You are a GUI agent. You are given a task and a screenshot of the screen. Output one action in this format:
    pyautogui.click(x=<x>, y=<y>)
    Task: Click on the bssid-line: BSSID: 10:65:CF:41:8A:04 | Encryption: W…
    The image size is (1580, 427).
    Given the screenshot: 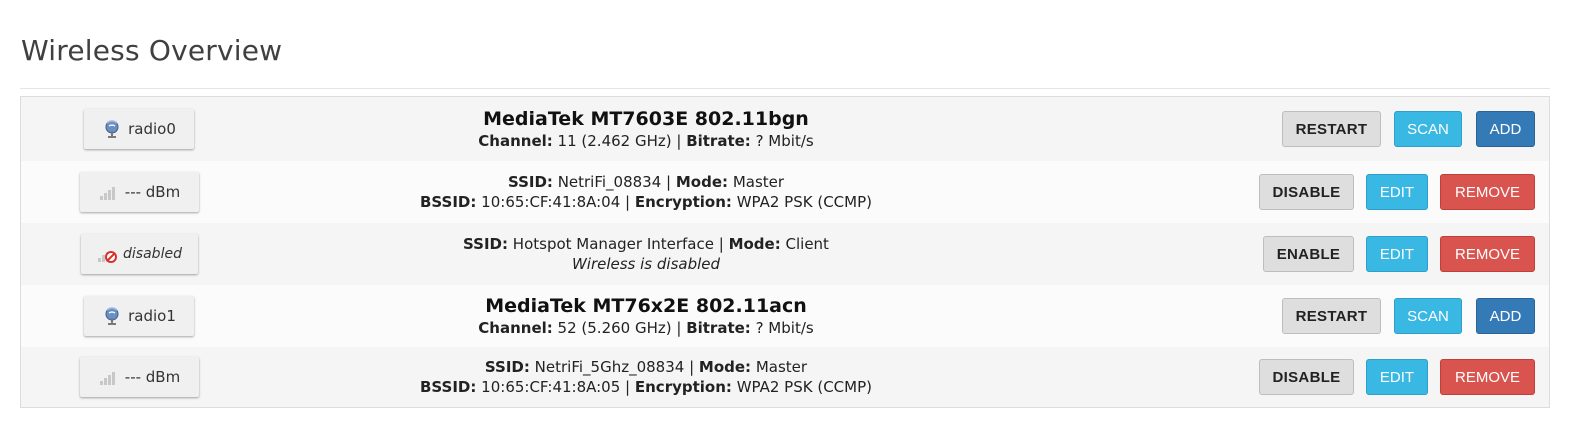 What is the action you would take?
    pyautogui.click(x=645, y=202)
    